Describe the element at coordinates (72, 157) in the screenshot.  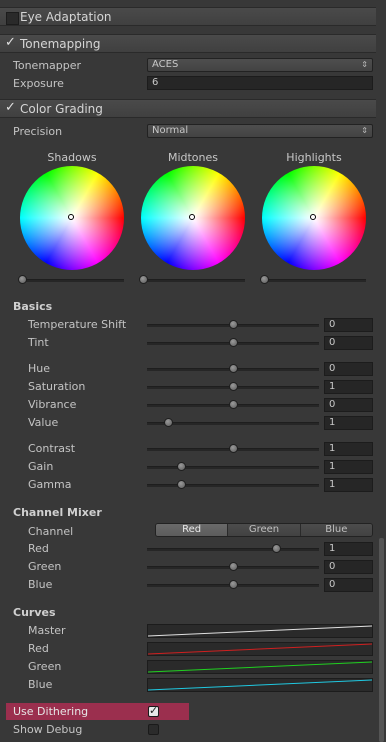
I see `shadows-label: Shadows` at that location.